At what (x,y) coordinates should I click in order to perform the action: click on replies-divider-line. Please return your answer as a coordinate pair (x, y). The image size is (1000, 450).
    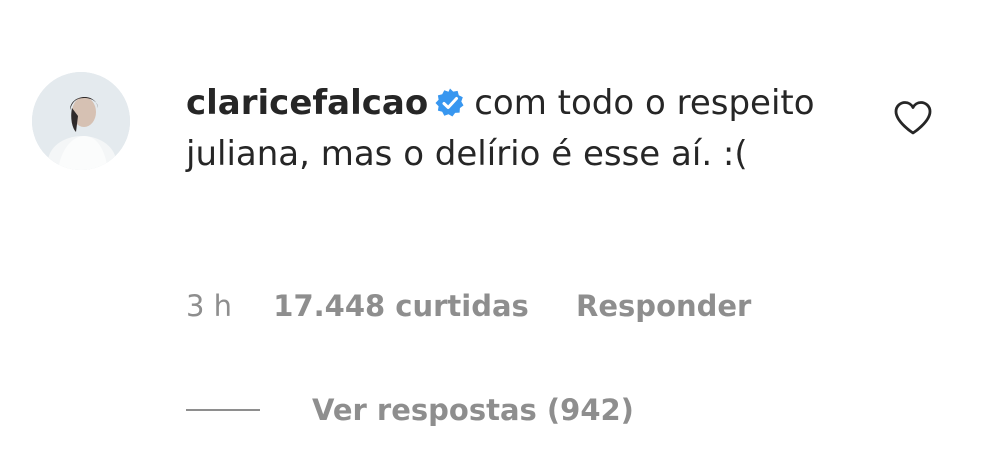
    Looking at the image, I should click on (223, 410).